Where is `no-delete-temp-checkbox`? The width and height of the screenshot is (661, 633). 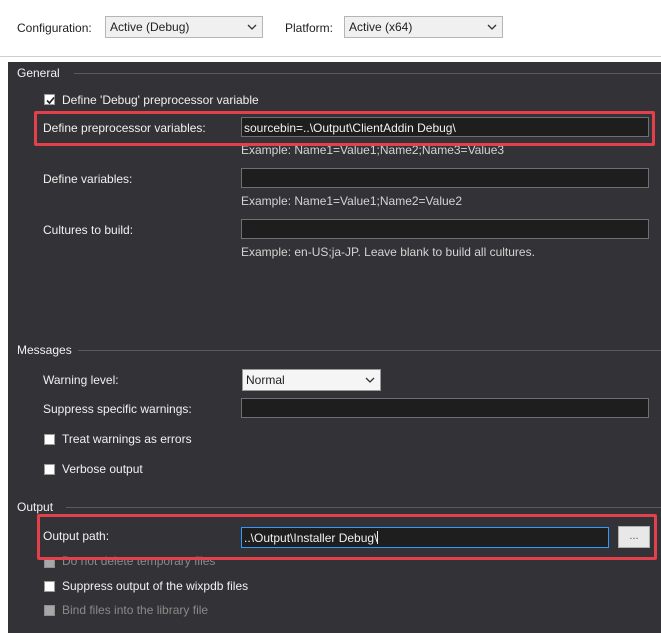
no-delete-temp-checkbox is located at coordinates (49, 562).